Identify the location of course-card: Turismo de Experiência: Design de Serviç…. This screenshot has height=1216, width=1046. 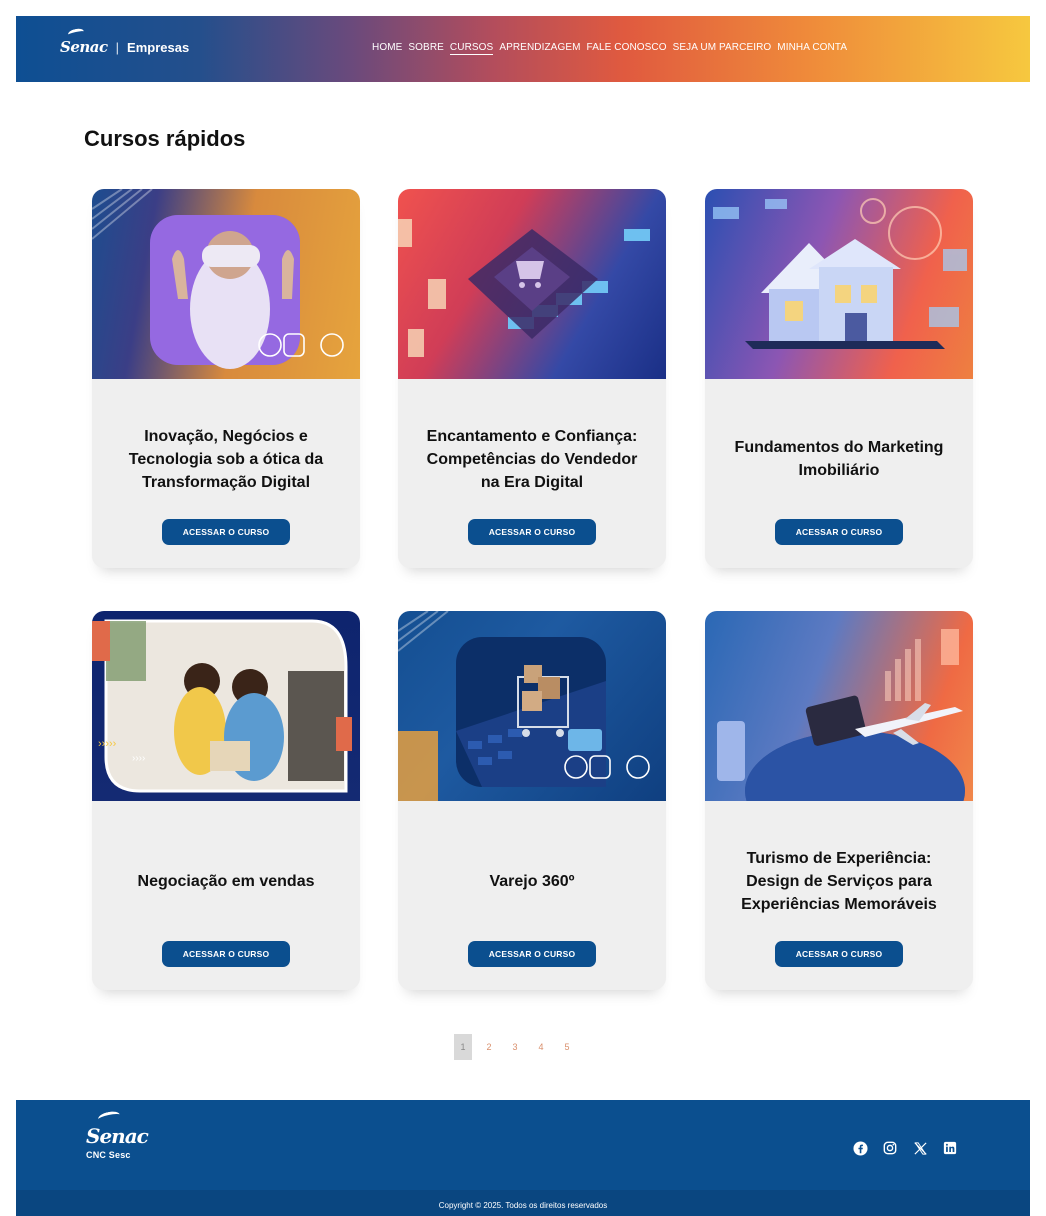
(839, 800).